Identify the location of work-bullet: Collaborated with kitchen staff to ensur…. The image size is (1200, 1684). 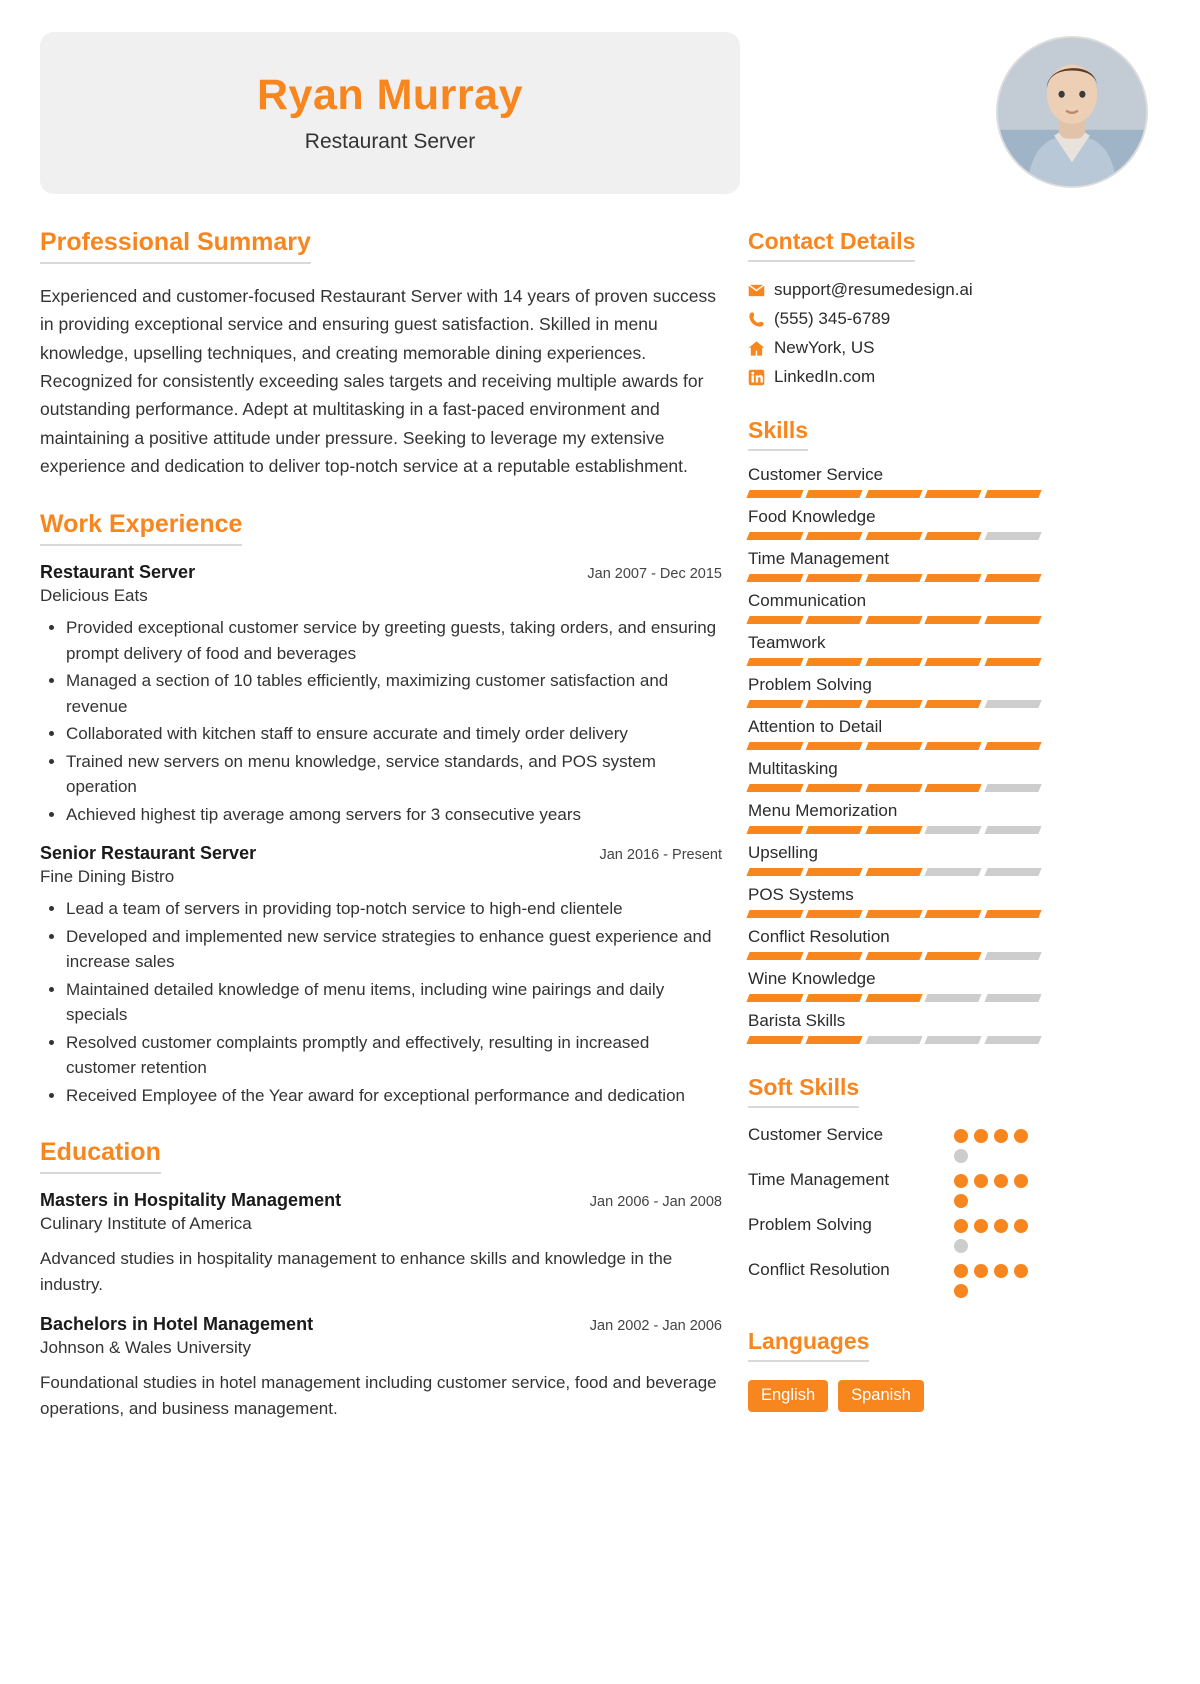
(394, 734).